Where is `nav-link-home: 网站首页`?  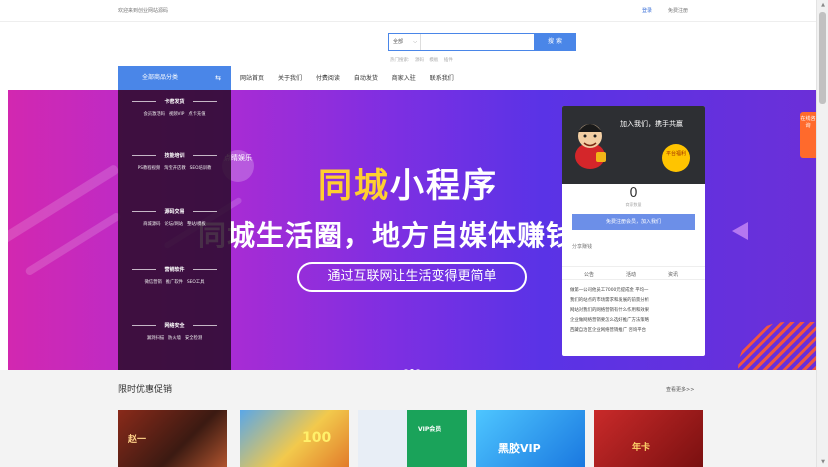 nav-link-home: 网站首页 is located at coordinates (252, 78).